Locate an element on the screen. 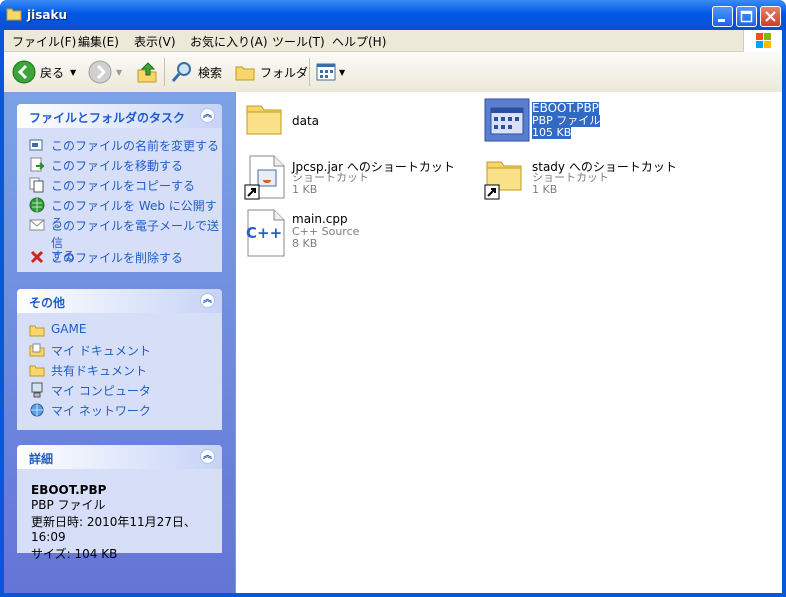  place-my-network: マイ ネットワーク is located at coordinates (90, 410).